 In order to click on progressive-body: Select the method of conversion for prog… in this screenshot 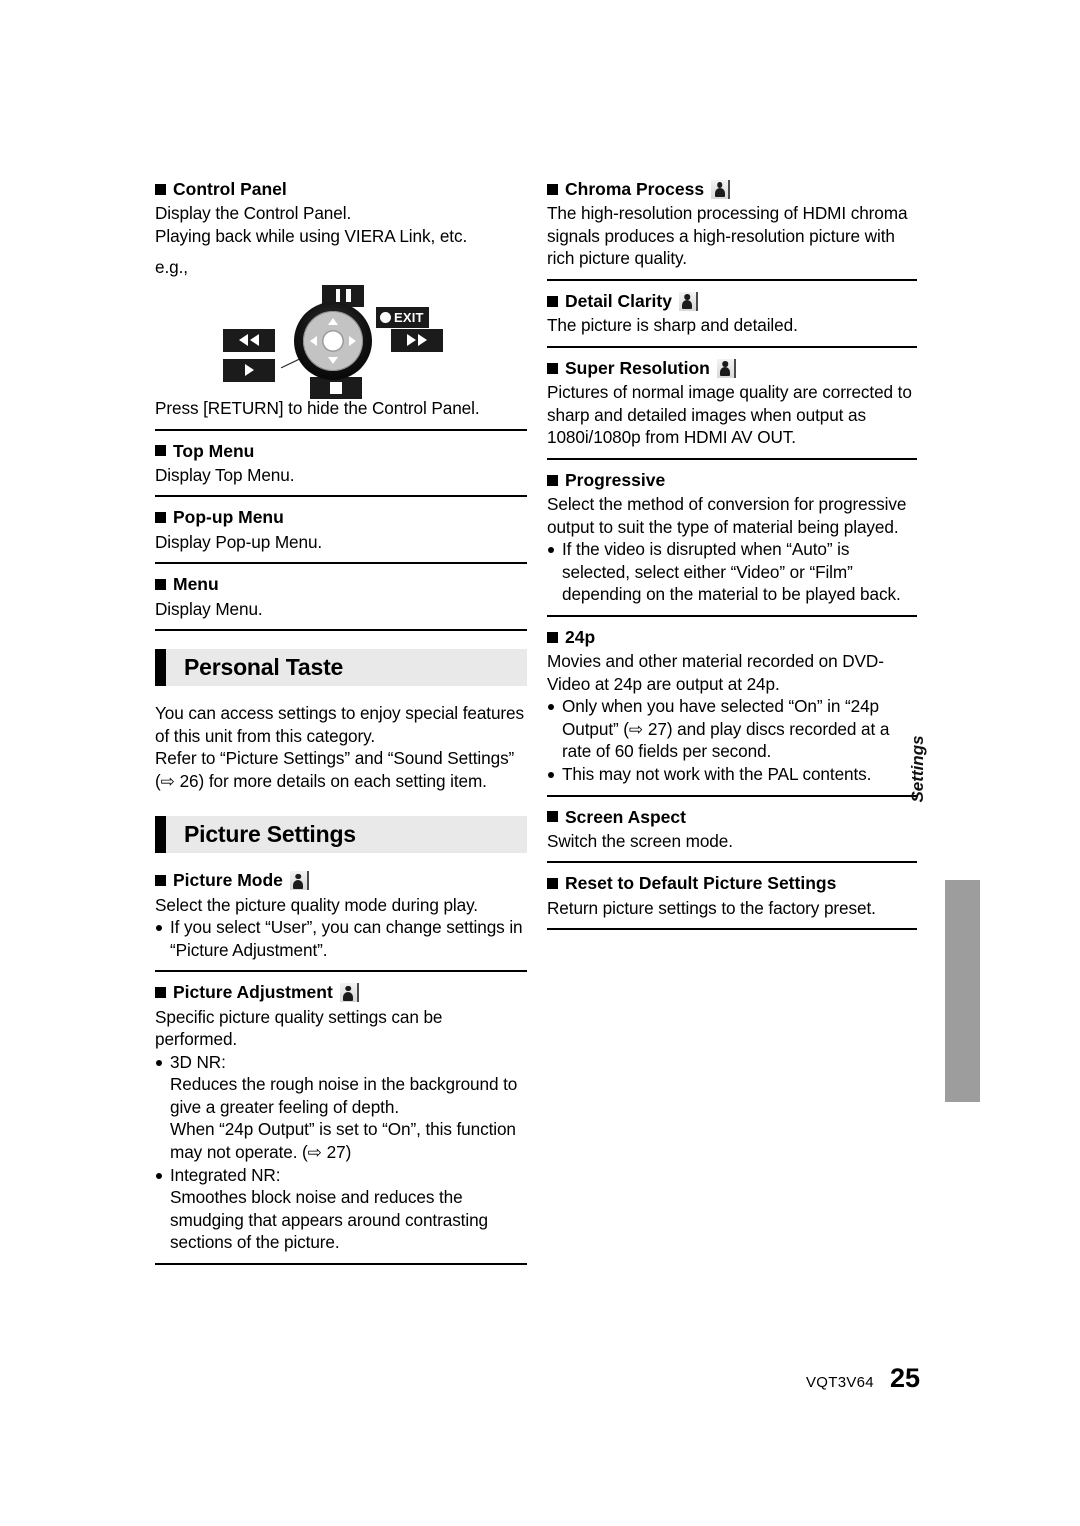, I will do `click(727, 515)`.